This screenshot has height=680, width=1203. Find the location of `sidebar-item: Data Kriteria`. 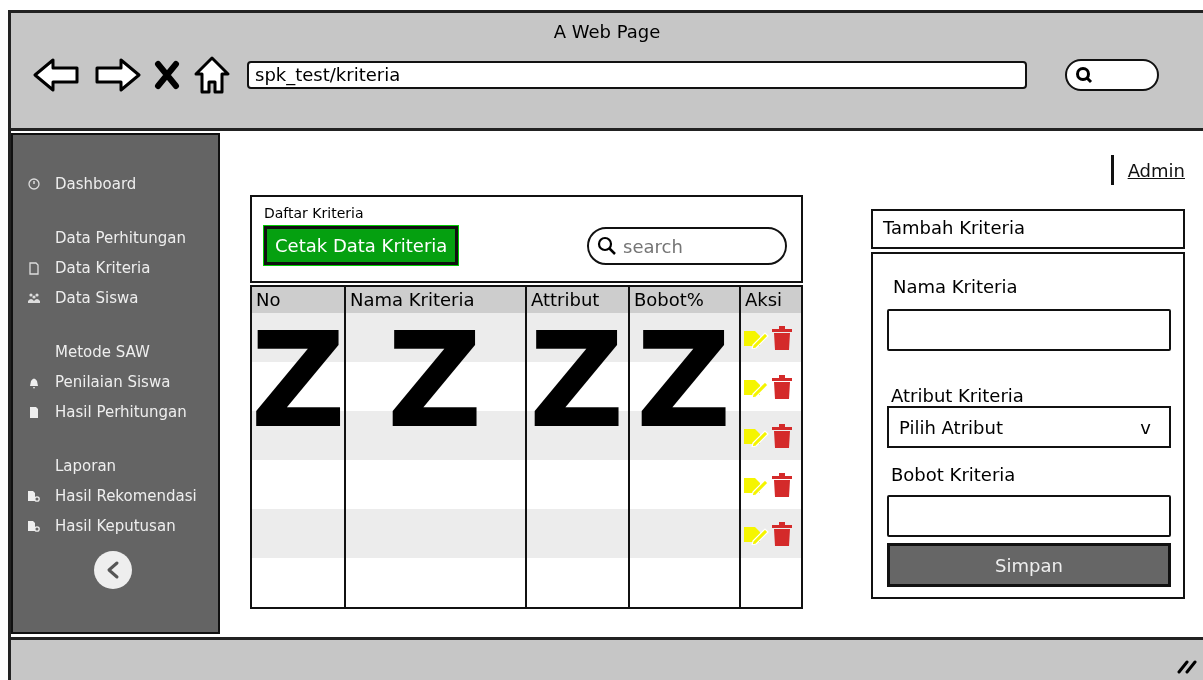

sidebar-item: Data Kriteria is located at coordinates (103, 268).